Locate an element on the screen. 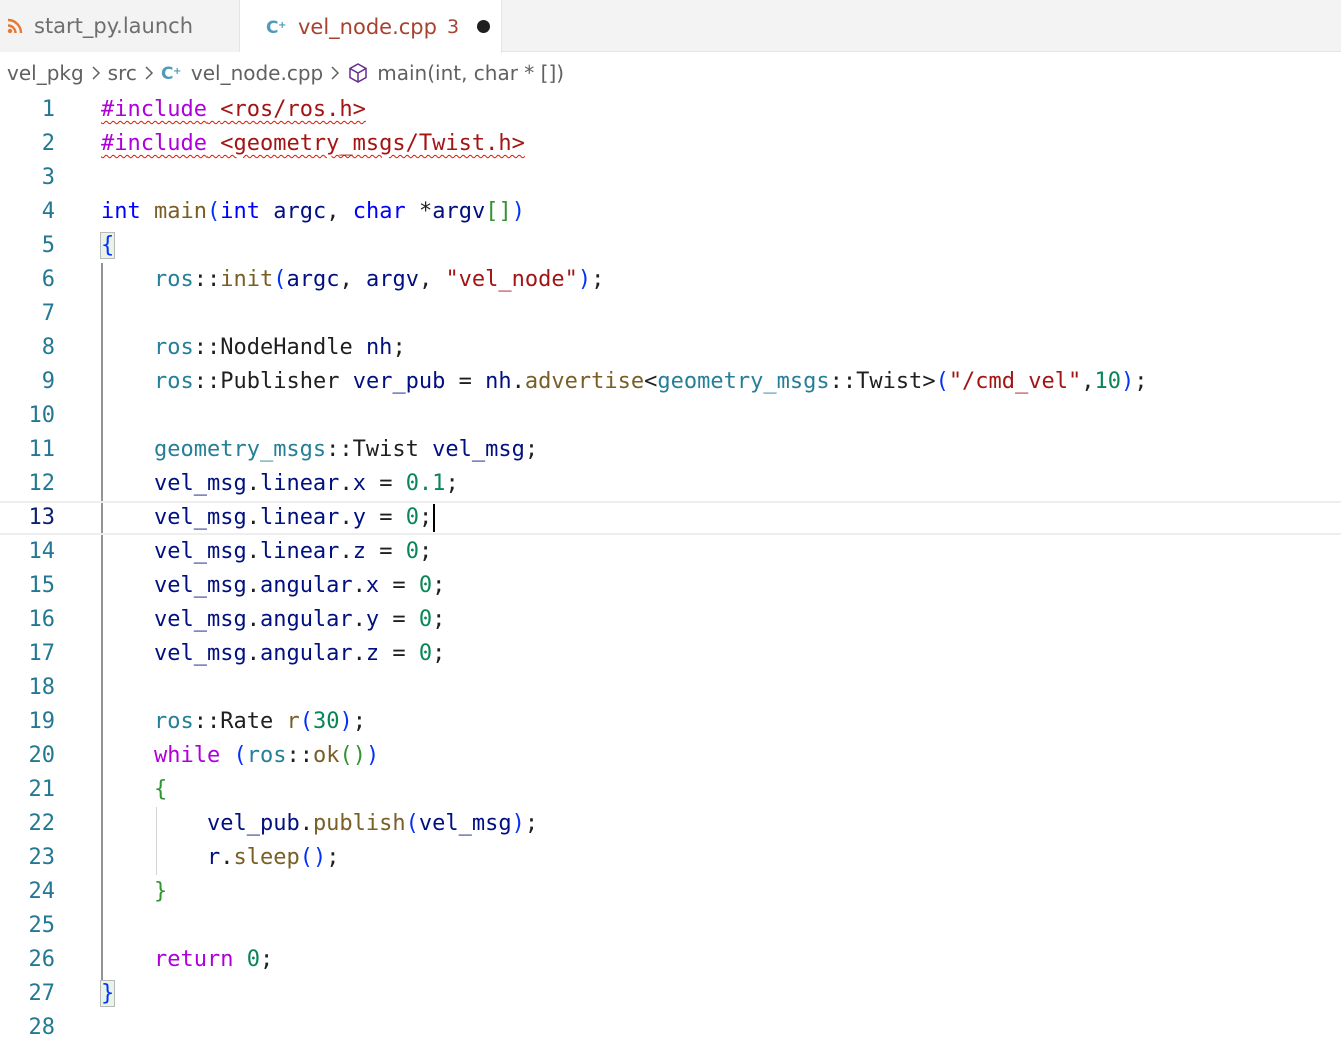 The image size is (1341, 1038). code-line: 4 int main(int argc, char *argv[]) is located at coordinates (670, 212).